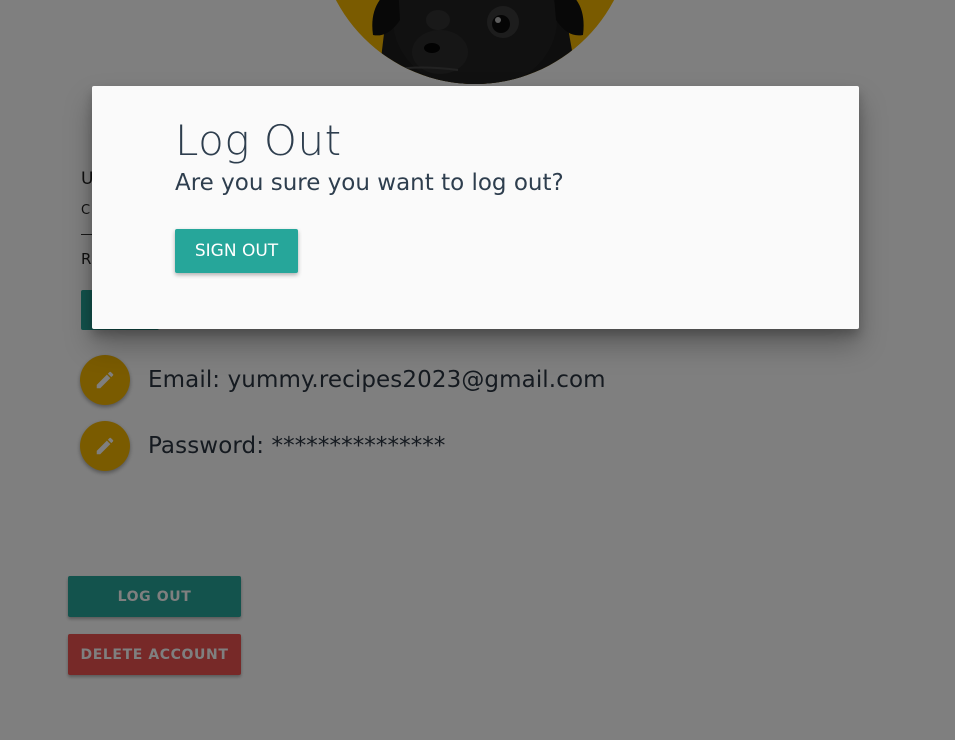 This screenshot has height=740, width=955. What do you see at coordinates (236, 251) in the screenshot?
I see `sign-out-button: SIGN OUT` at bounding box center [236, 251].